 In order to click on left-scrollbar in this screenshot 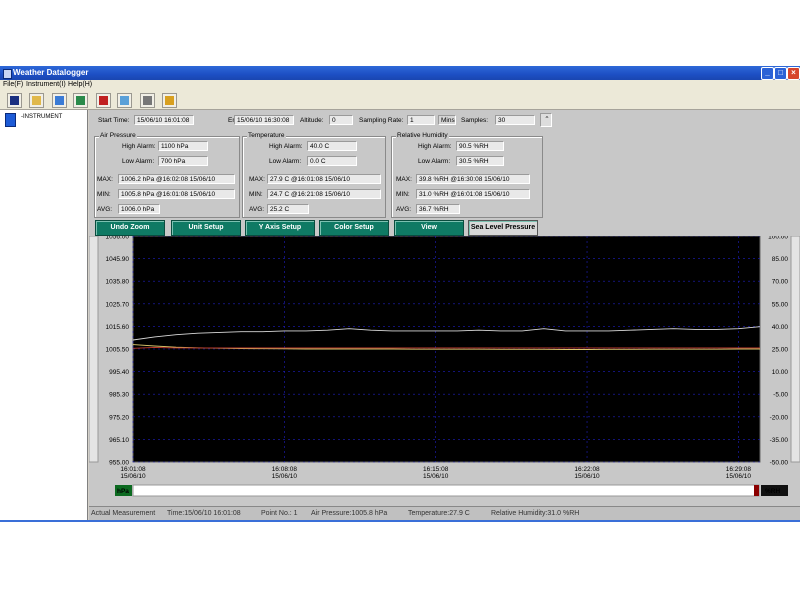, I will do `click(94, 349)`.